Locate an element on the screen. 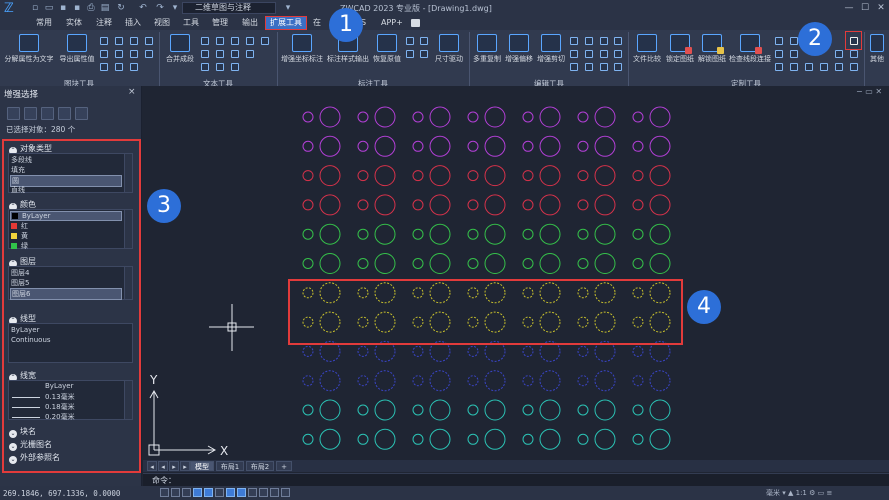 The height and width of the screenshot is (500, 889). save-icon: ▪ is located at coordinates (63, 8).